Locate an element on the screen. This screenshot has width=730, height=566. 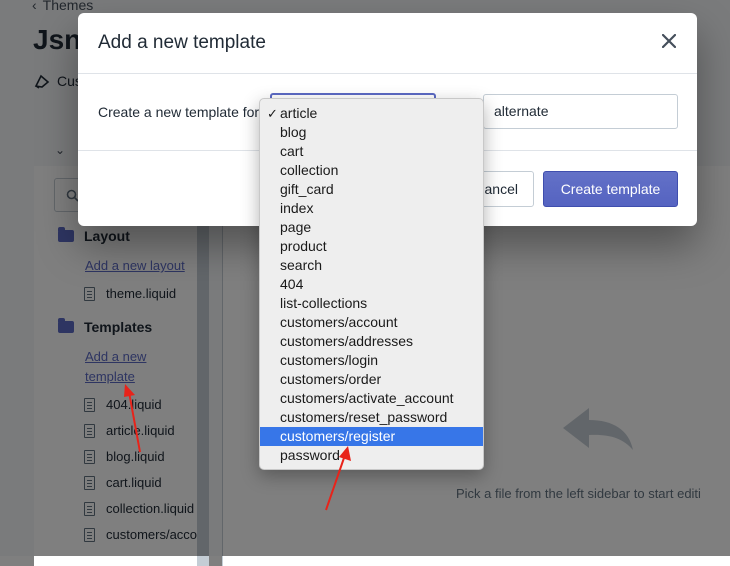
dropdown-option: customers/register is located at coordinates (371, 436).